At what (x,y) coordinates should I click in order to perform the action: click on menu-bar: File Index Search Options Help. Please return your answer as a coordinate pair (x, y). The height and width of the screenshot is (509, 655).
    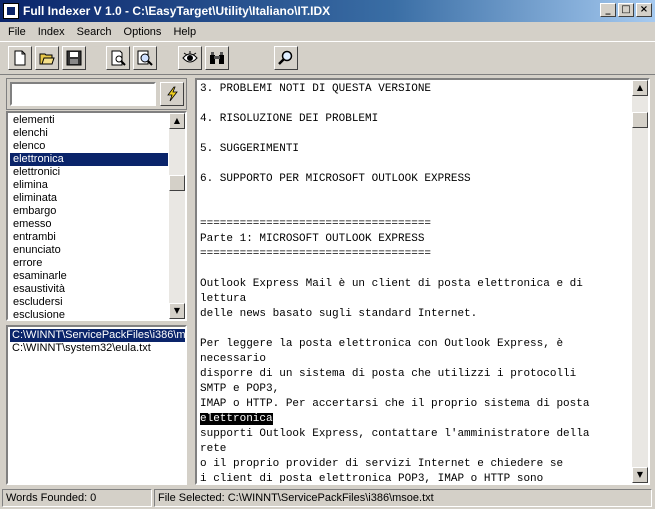
    Looking at the image, I should click on (327, 31).